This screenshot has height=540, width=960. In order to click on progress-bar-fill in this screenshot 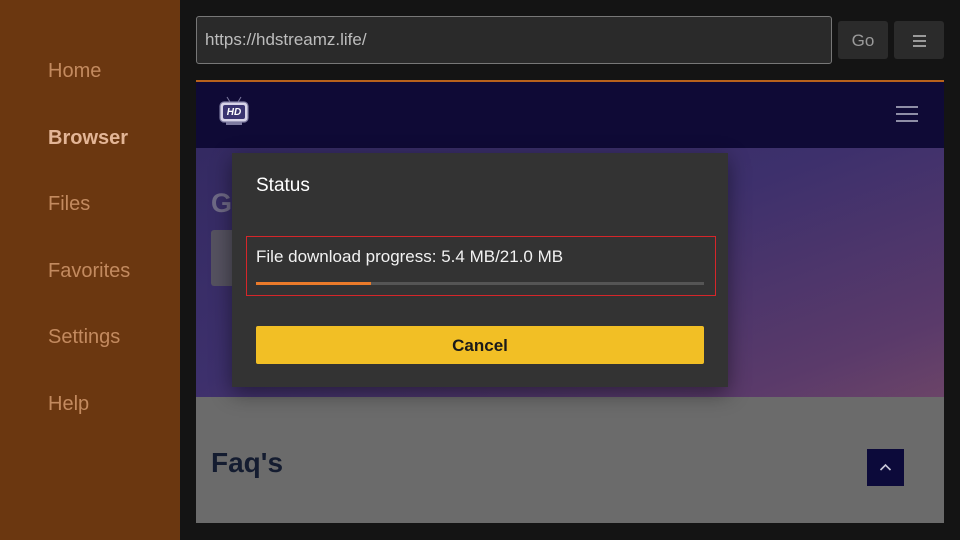, I will do `click(314, 283)`.